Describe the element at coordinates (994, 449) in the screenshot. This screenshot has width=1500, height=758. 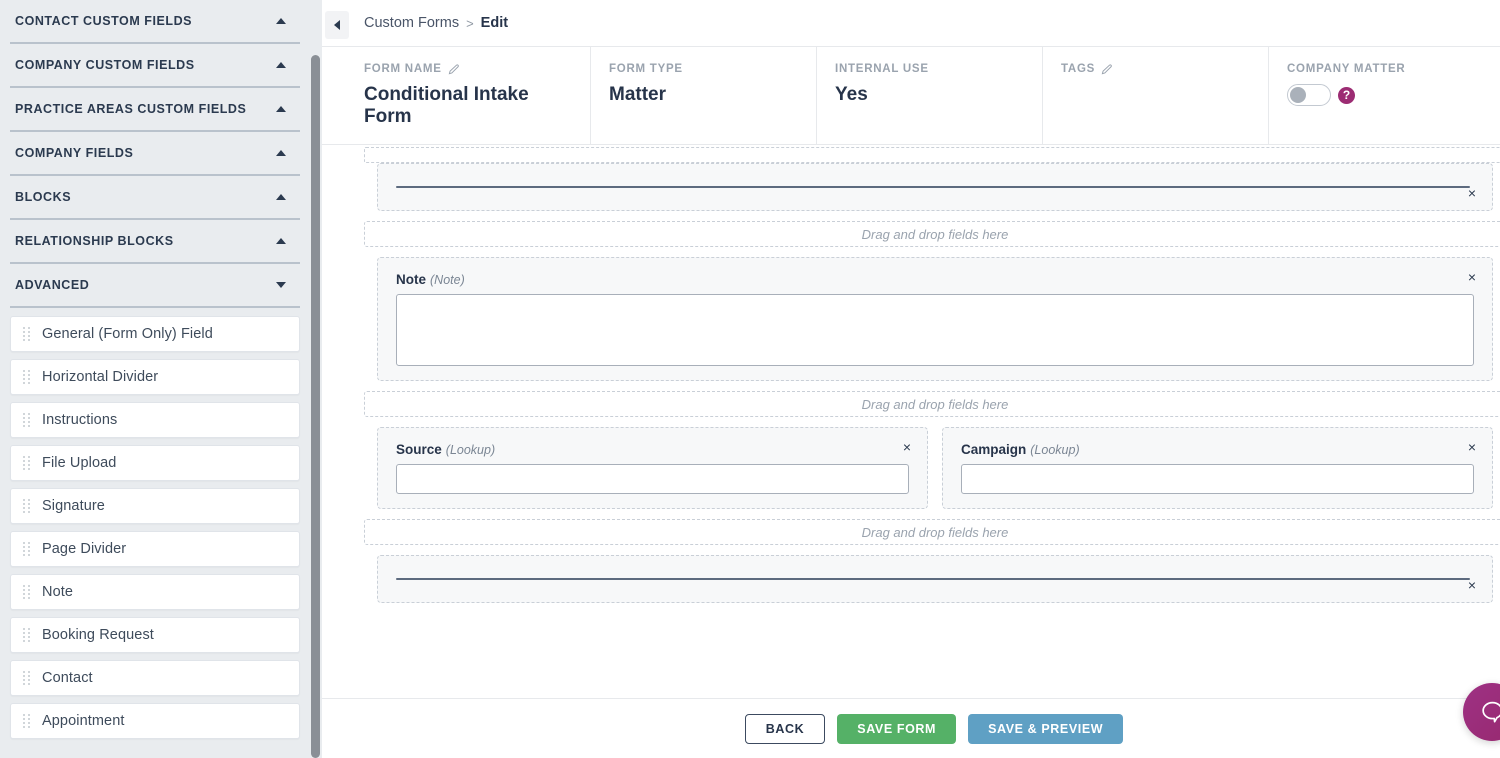
I see `field-card-label-text: Campaign` at that location.